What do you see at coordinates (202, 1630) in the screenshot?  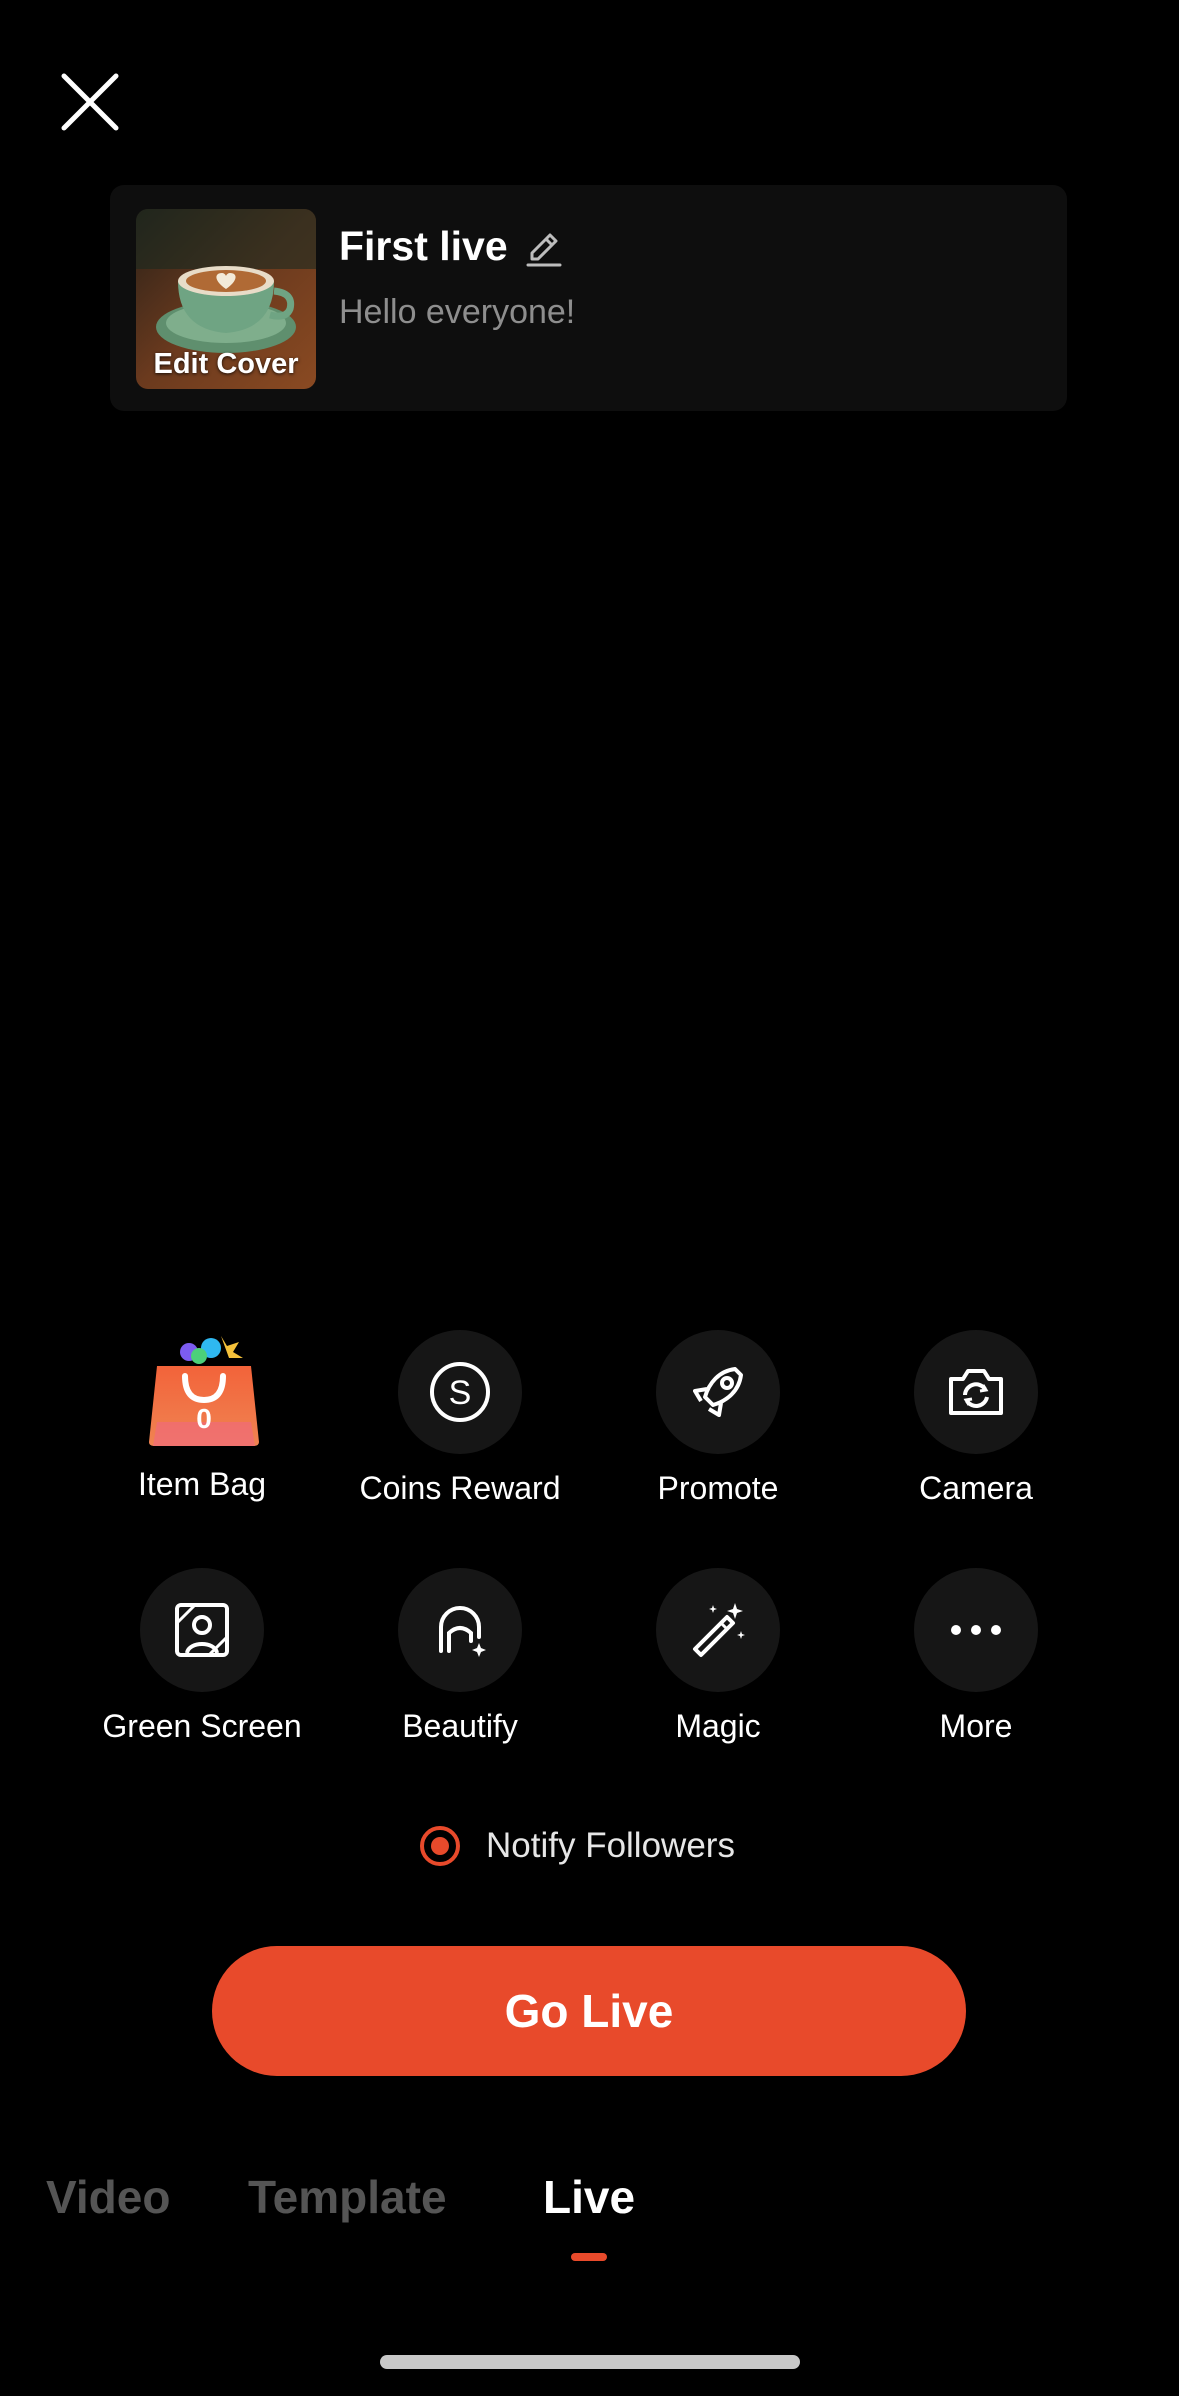 I see `green-screen-icon` at bounding box center [202, 1630].